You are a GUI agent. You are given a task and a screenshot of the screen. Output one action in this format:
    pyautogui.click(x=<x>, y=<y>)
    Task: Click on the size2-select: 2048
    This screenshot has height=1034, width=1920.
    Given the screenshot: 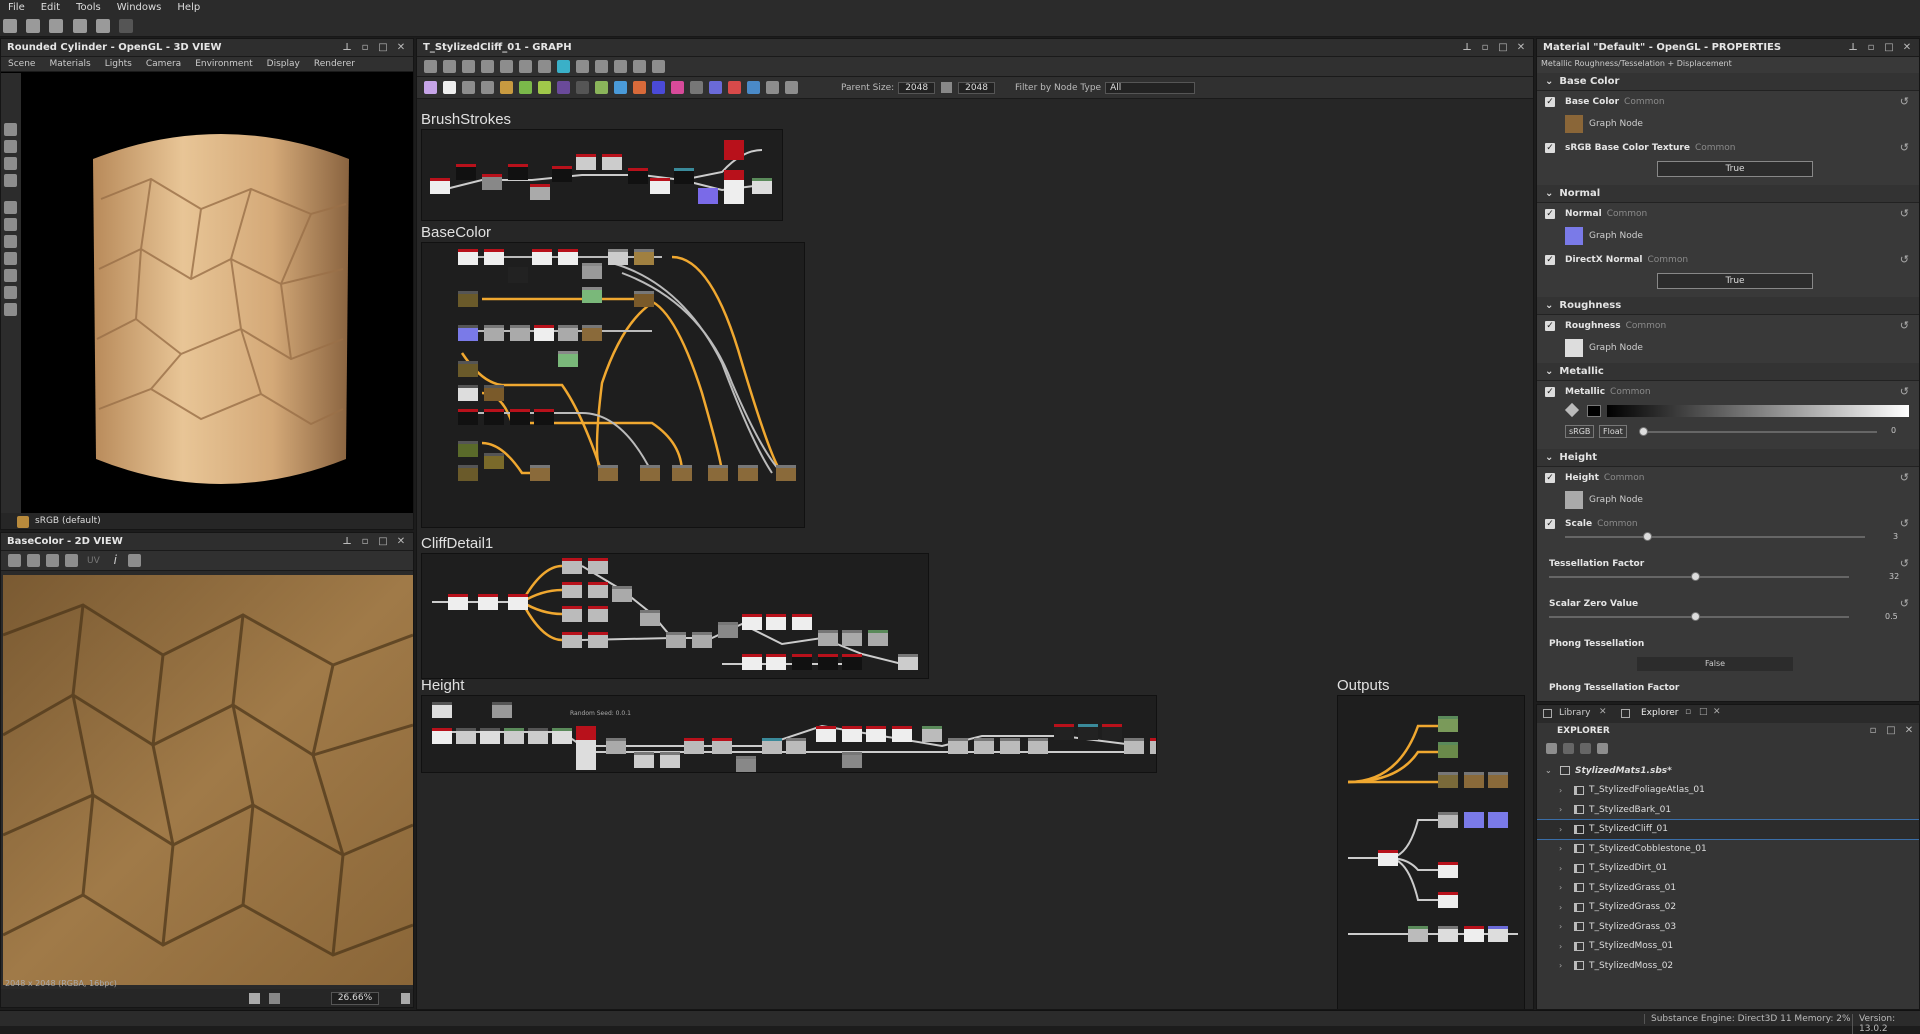 What is the action you would take?
    pyautogui.click(x=976, y=87)
    